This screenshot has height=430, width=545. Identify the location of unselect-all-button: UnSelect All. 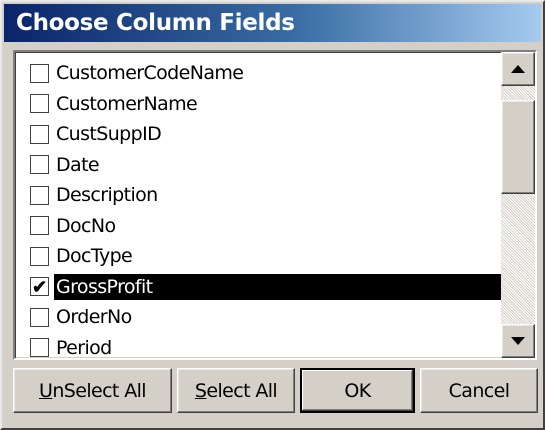
(92, 390).